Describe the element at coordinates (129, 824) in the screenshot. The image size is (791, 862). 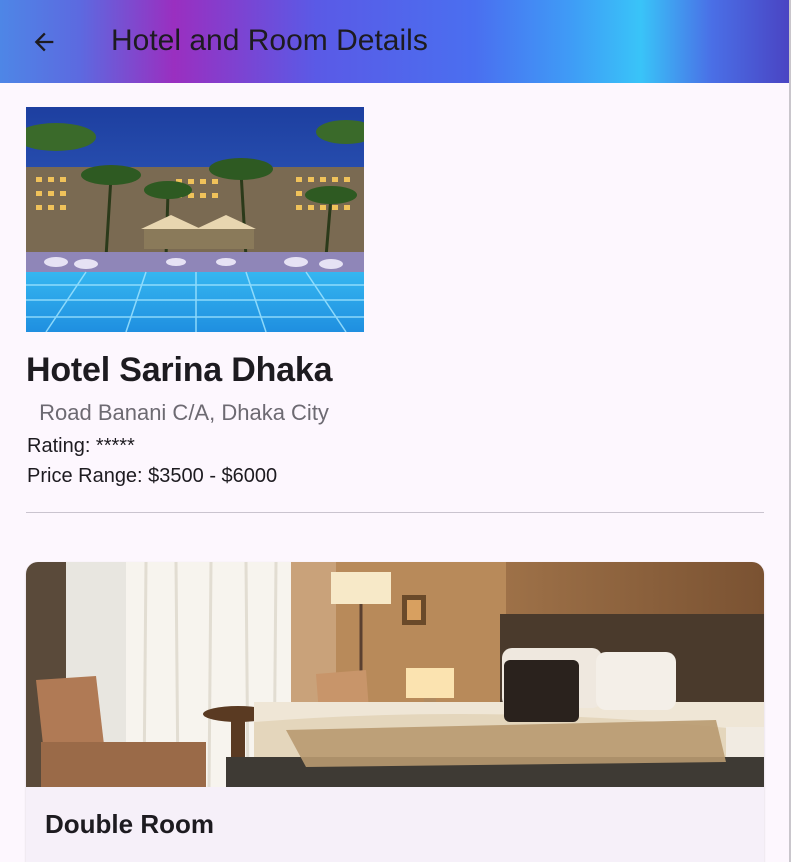
I see `room-name: Double Room` at that location.